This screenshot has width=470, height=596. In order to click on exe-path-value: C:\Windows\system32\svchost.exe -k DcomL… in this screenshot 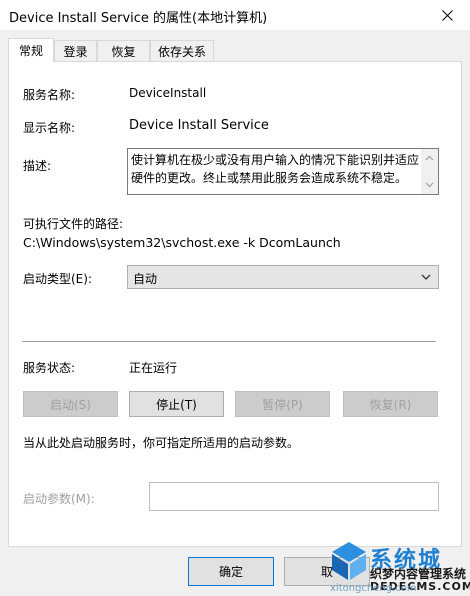, I will do `click(182, 242)`.